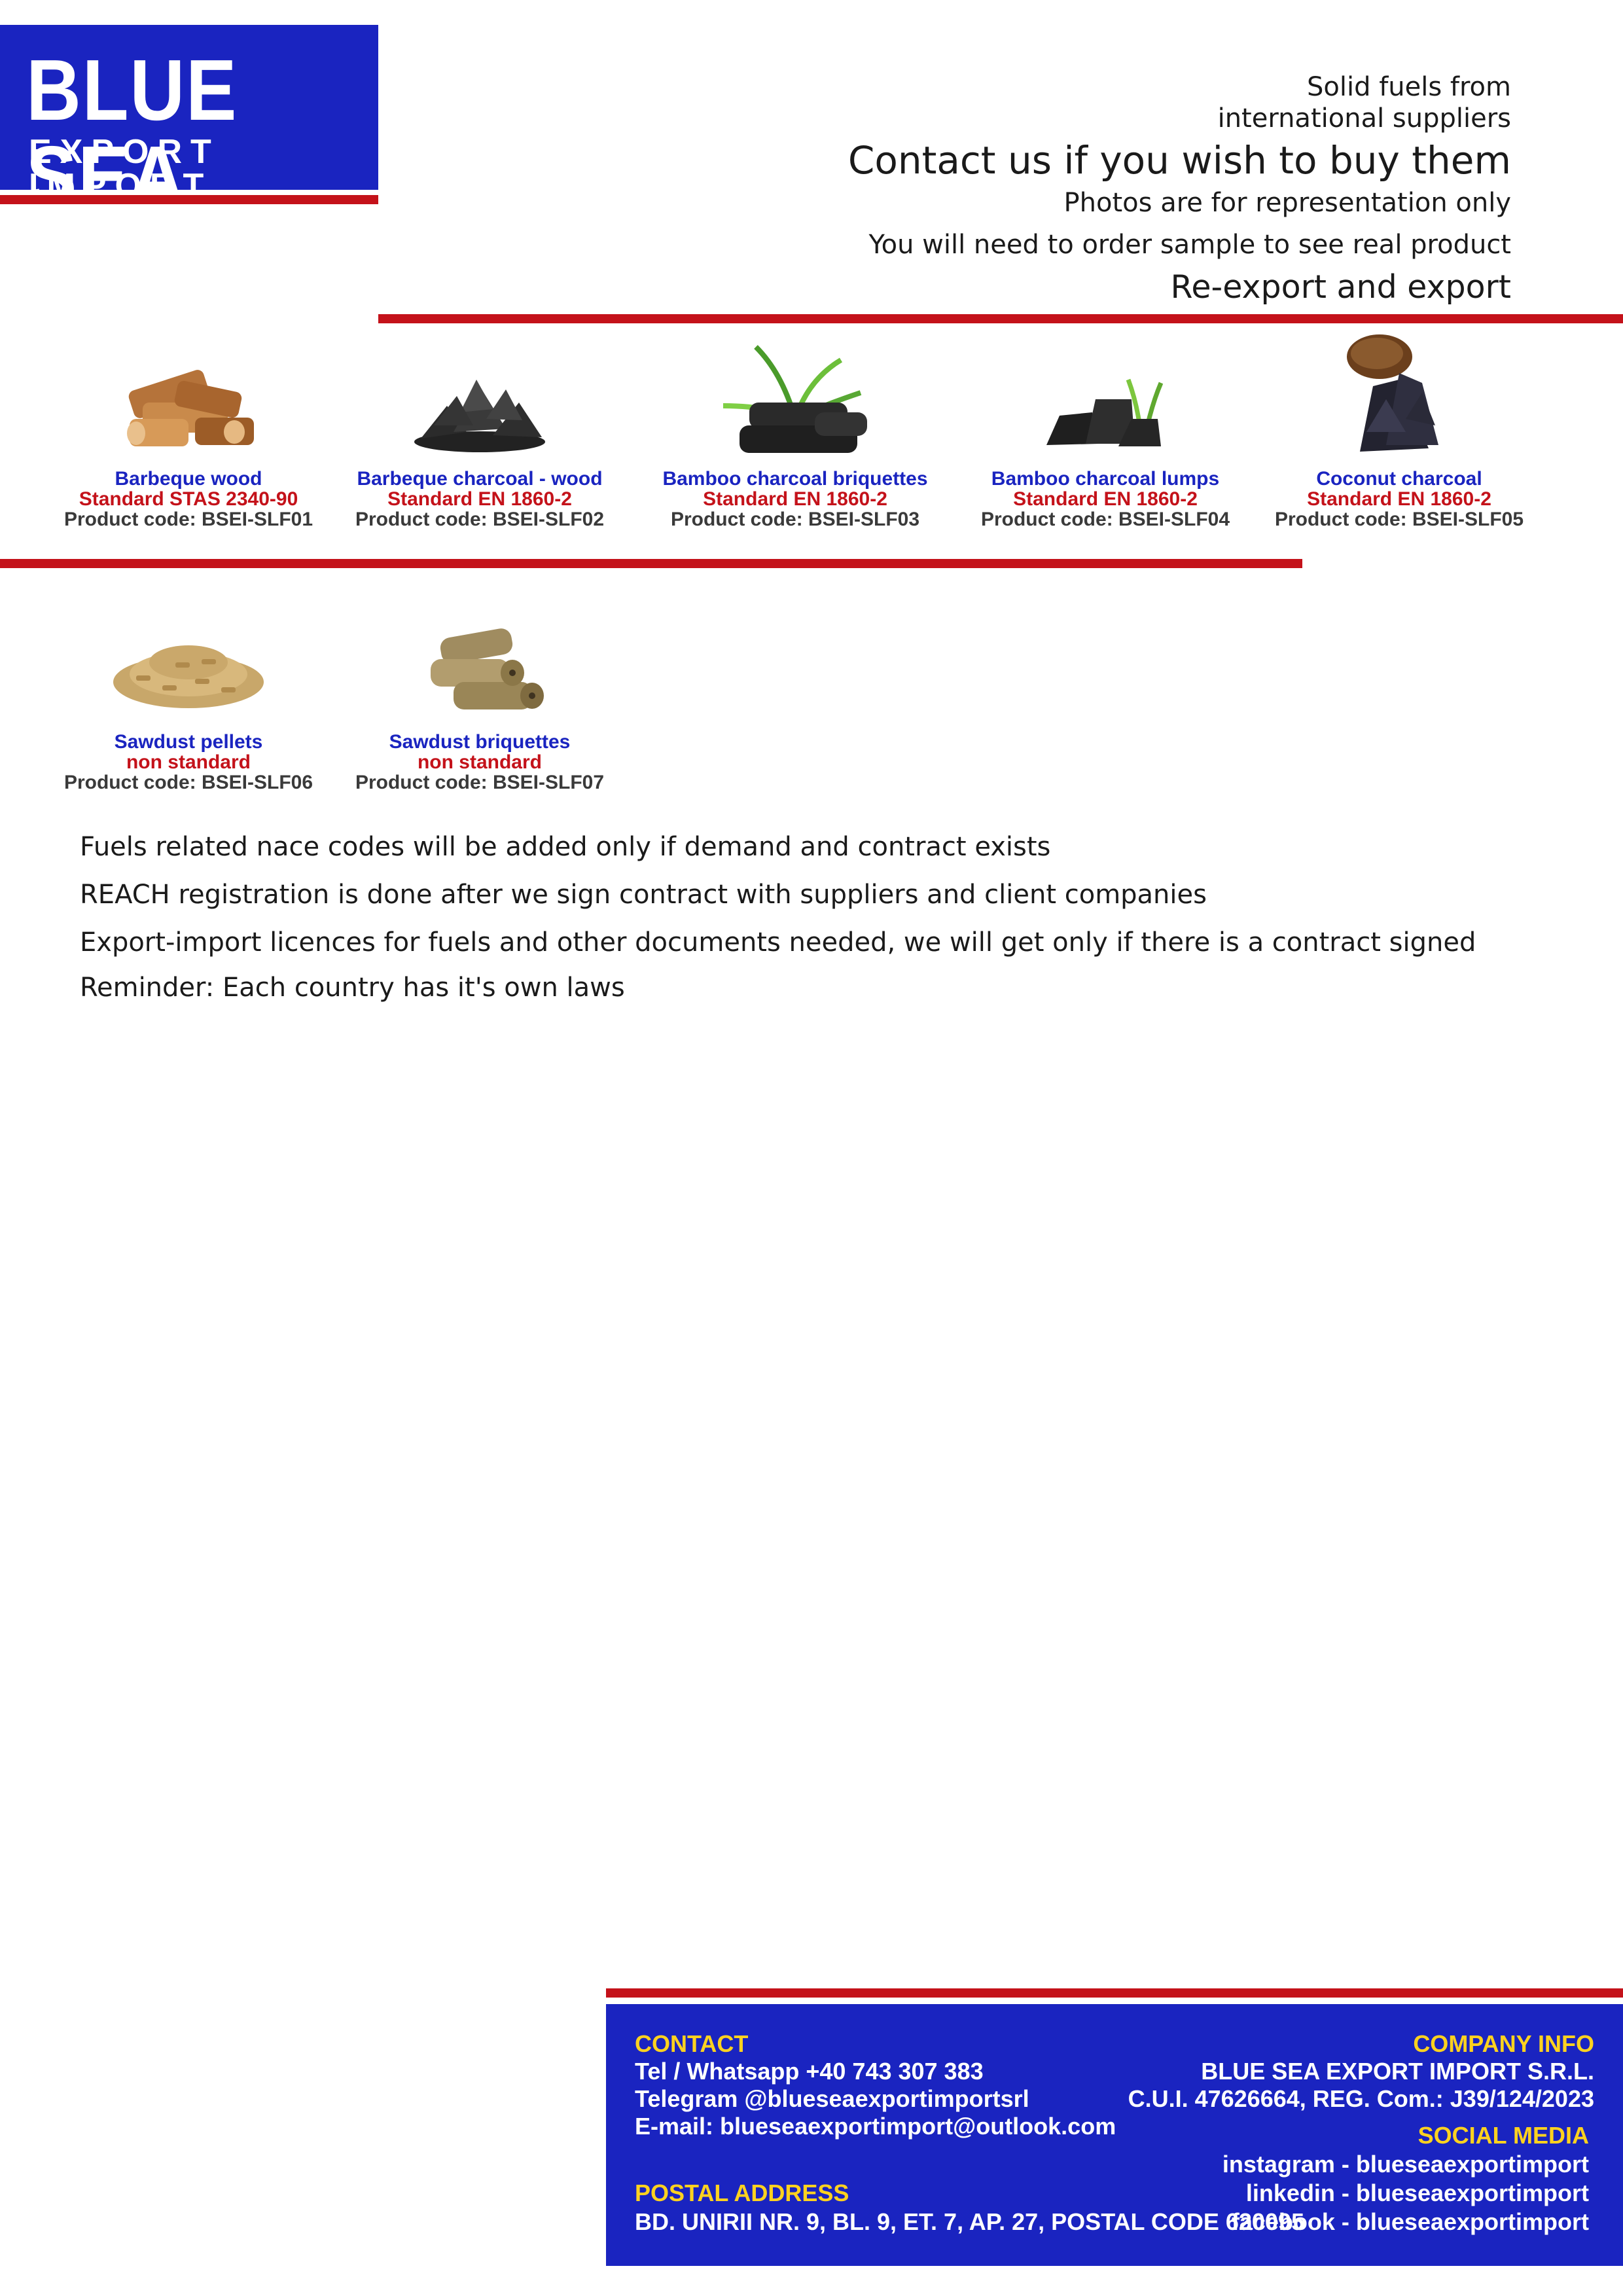 The width and height of the screenshot is (1623, 2296). Describe the element at coordinates (1361, 2098) in the screenshot. I see `company-ids: C.U.I. 47626664, REG. Com.: J39/124/2023` at that location.